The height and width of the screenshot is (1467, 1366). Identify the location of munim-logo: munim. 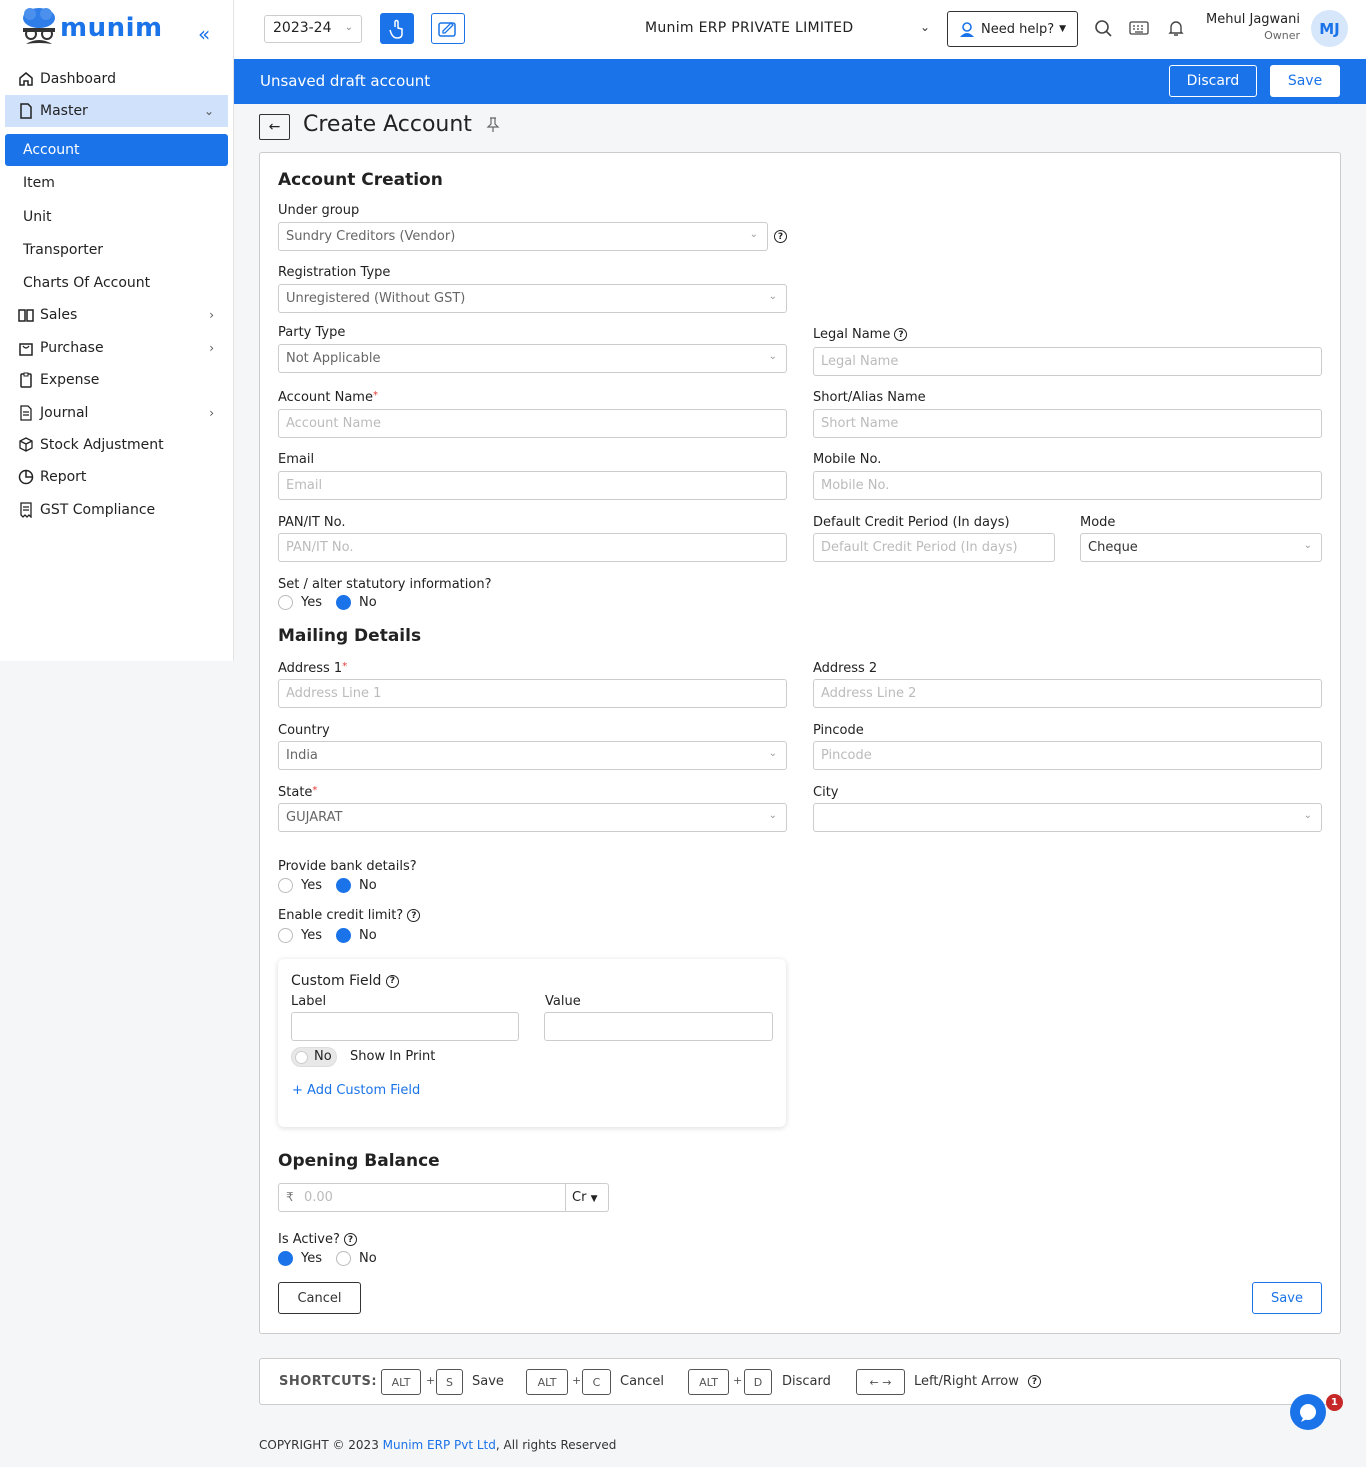
(91, 28).